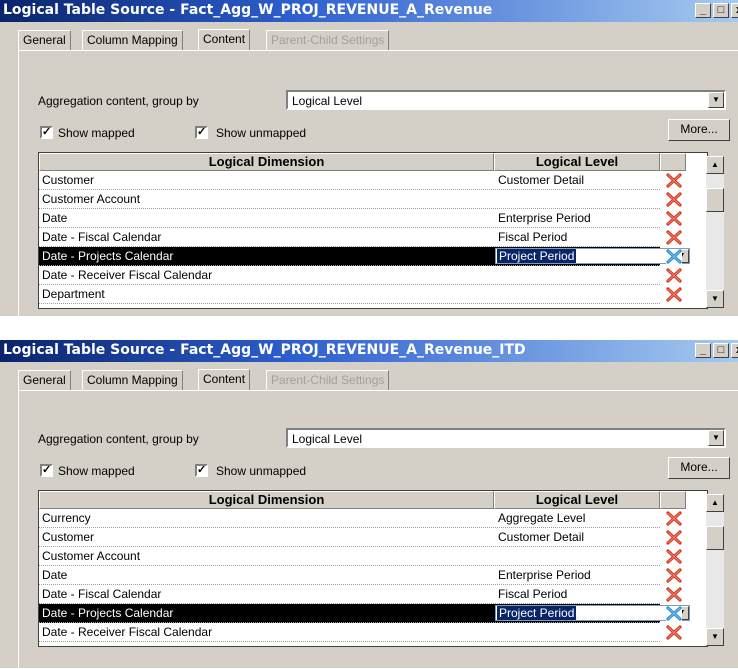 The image size is (738, 669). I want to click on dimension-cell: Currency, so click(66, 518).